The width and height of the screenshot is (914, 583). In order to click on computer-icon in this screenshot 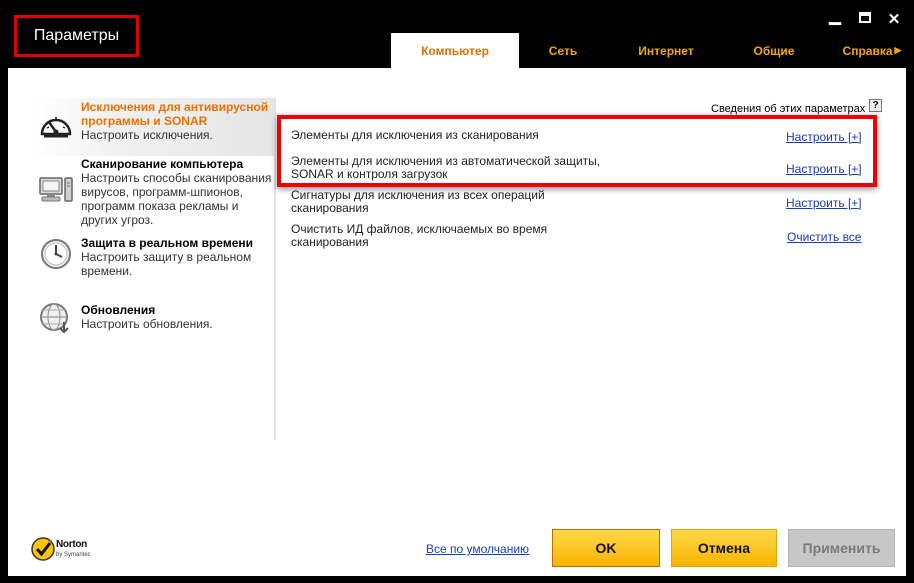, I will do `click(56, 189)`.